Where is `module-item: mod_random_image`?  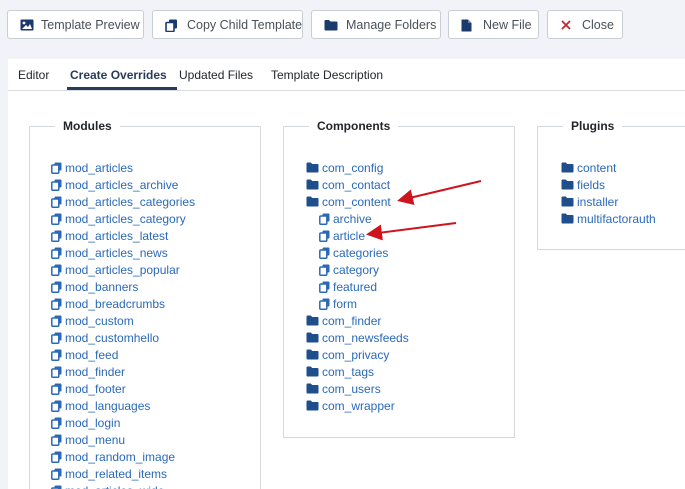 module-item: mod_random_image is located at coordinates (113, 456).